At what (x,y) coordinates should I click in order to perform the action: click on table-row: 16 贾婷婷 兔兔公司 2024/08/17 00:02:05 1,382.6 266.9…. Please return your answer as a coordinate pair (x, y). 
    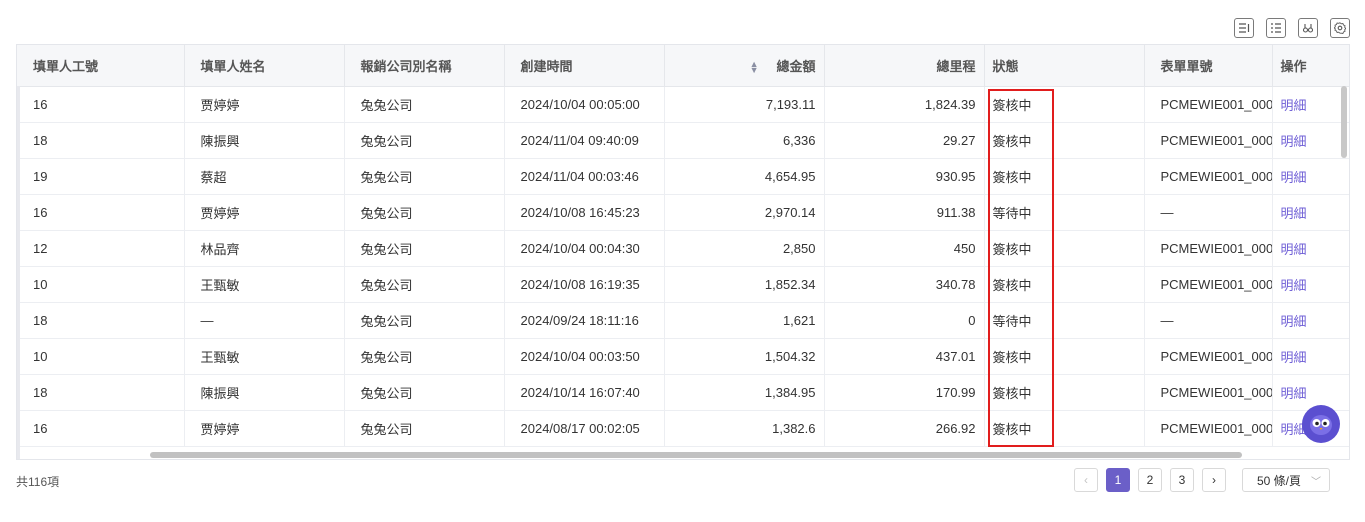
    Looking at the image, I should click on (683, 428).